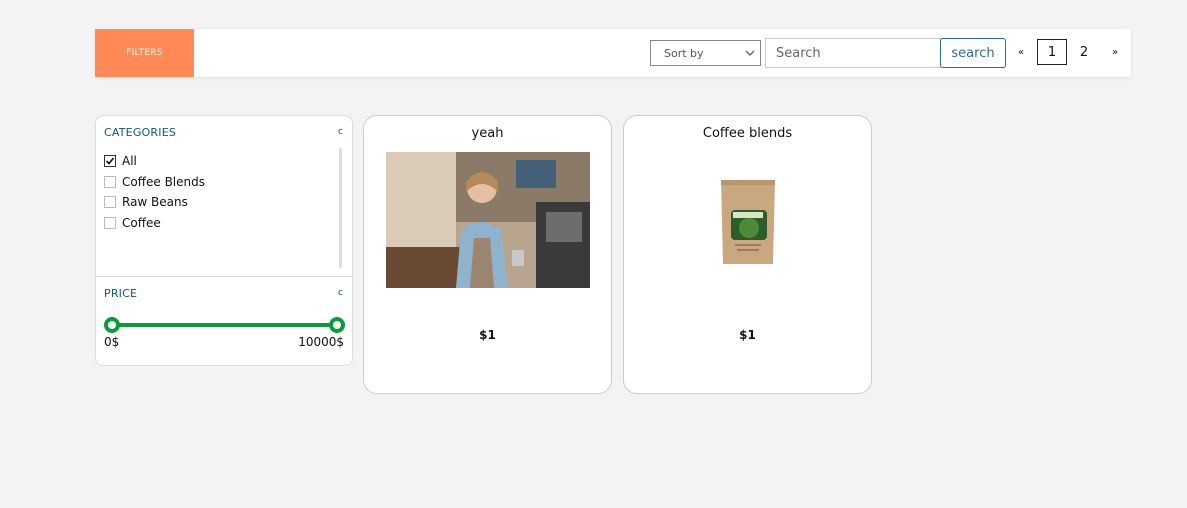  I want to click on category-item-coffee-blends: Coffee Blends, so click(154, 182).